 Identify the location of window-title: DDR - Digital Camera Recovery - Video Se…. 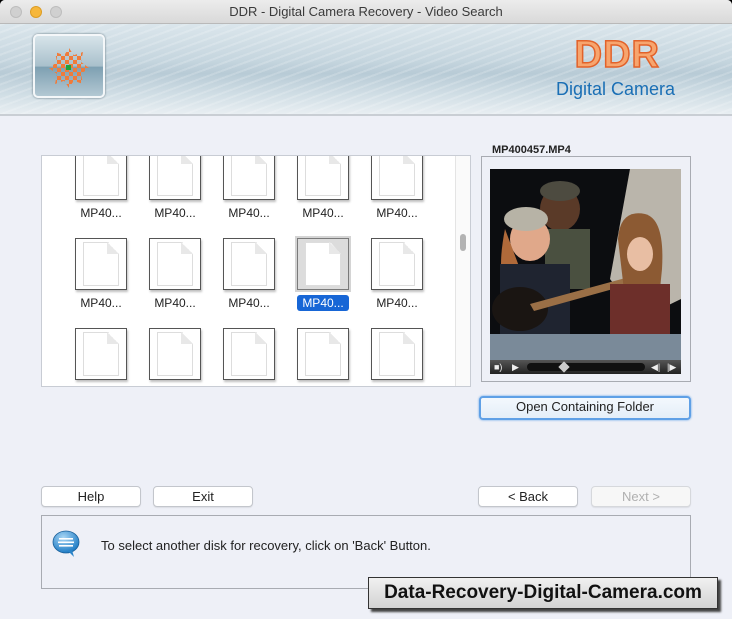
(366, 11).